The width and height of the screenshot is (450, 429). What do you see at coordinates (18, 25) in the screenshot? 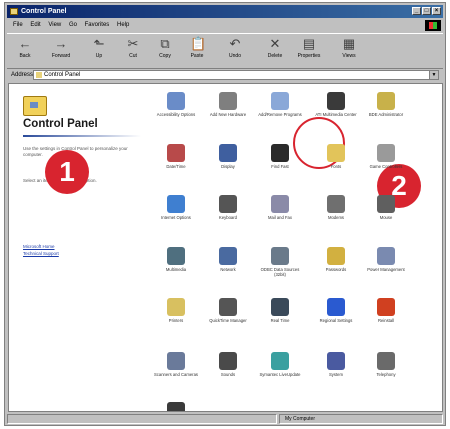
I see `menu-file: File` at bounding box center [18, 25].